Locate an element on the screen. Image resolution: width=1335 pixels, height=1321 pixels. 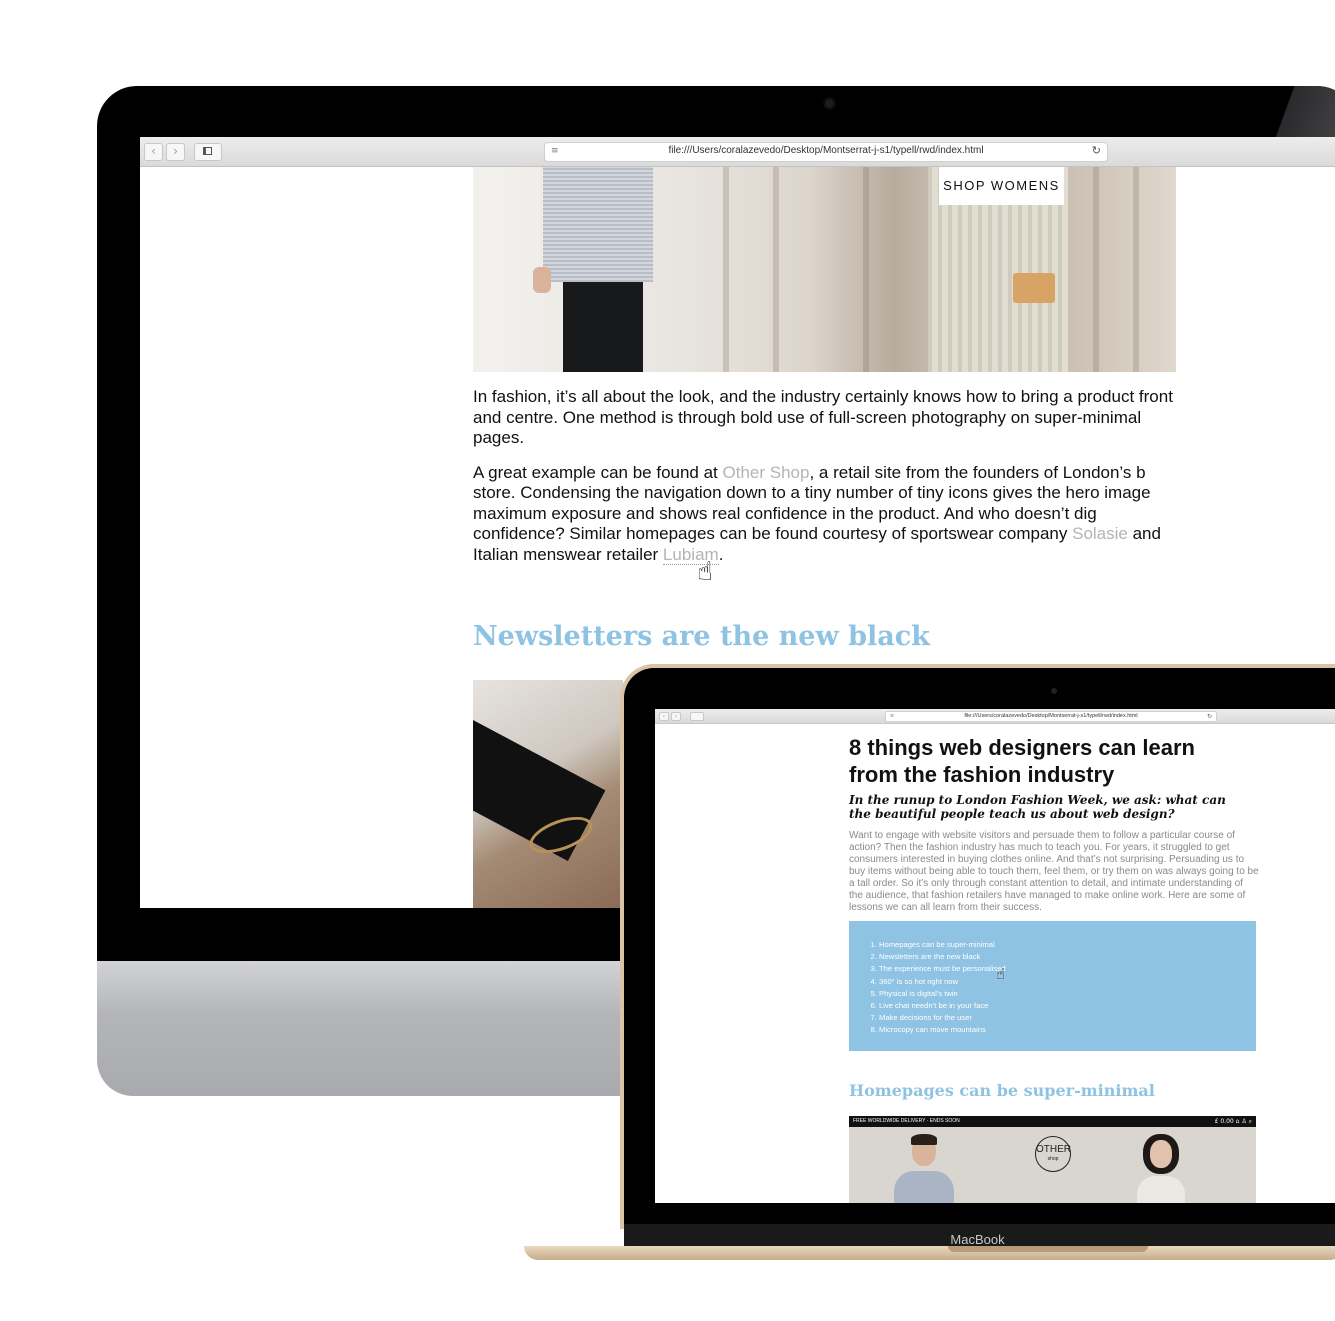
toc-item: Homepages can be super-minimal is located at coordinates (1067, 945).